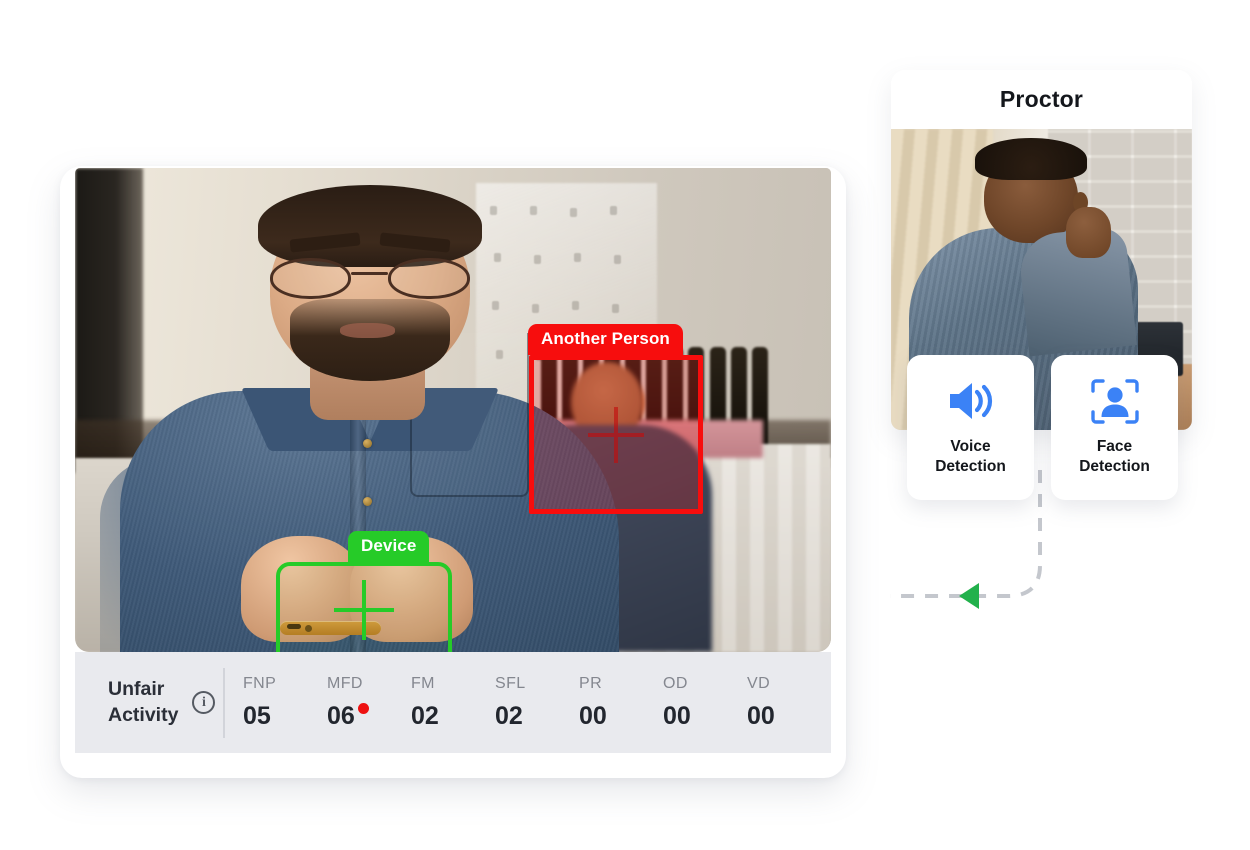  What do you see at coordinates (510, 683) in the screenshot?
I see `metric-key: SFL` at bounding box center [510, 683].